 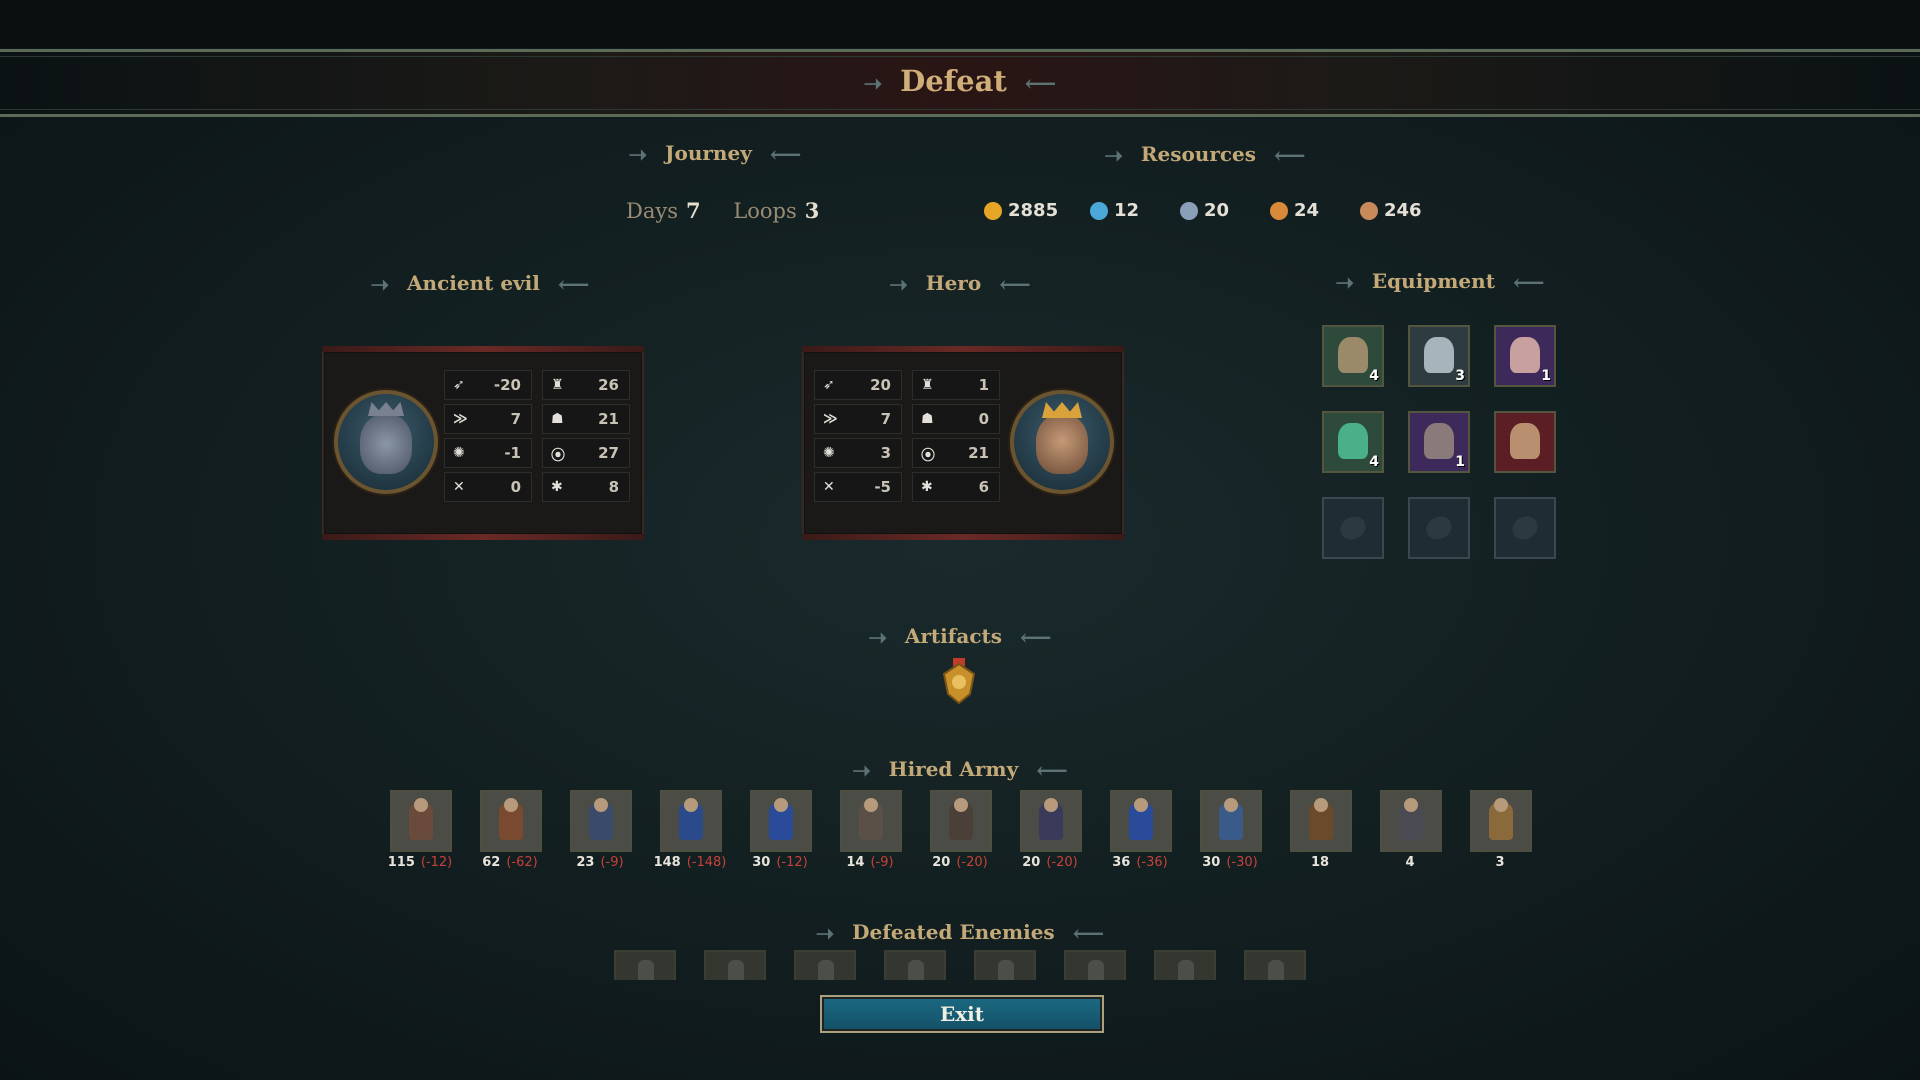 I want to click on exit-button: Exit, so click(x=962, y=1014).